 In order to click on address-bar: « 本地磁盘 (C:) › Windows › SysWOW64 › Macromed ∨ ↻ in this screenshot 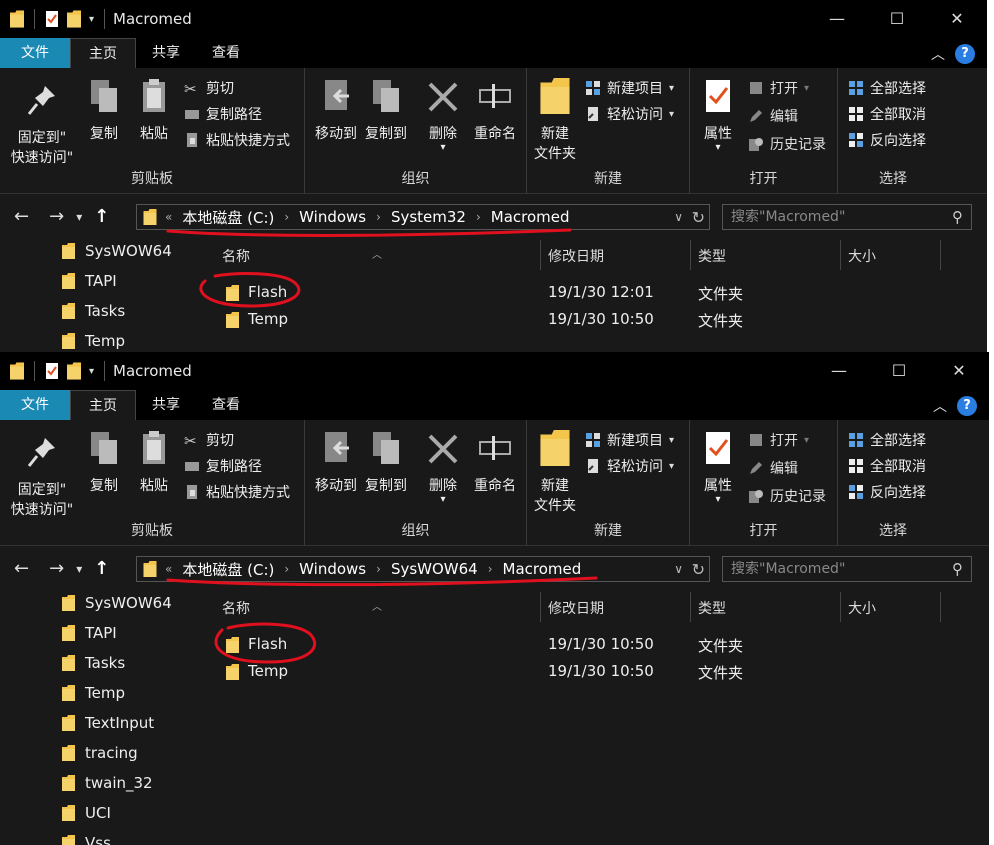, I will do `click(423, 569)`.